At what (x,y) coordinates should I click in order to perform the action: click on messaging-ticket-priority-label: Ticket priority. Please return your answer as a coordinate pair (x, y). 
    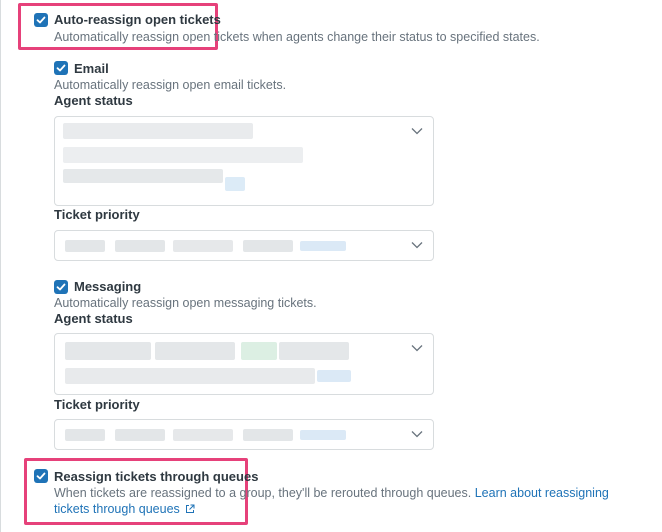
    Looking at the image, I should click on (97, 404).